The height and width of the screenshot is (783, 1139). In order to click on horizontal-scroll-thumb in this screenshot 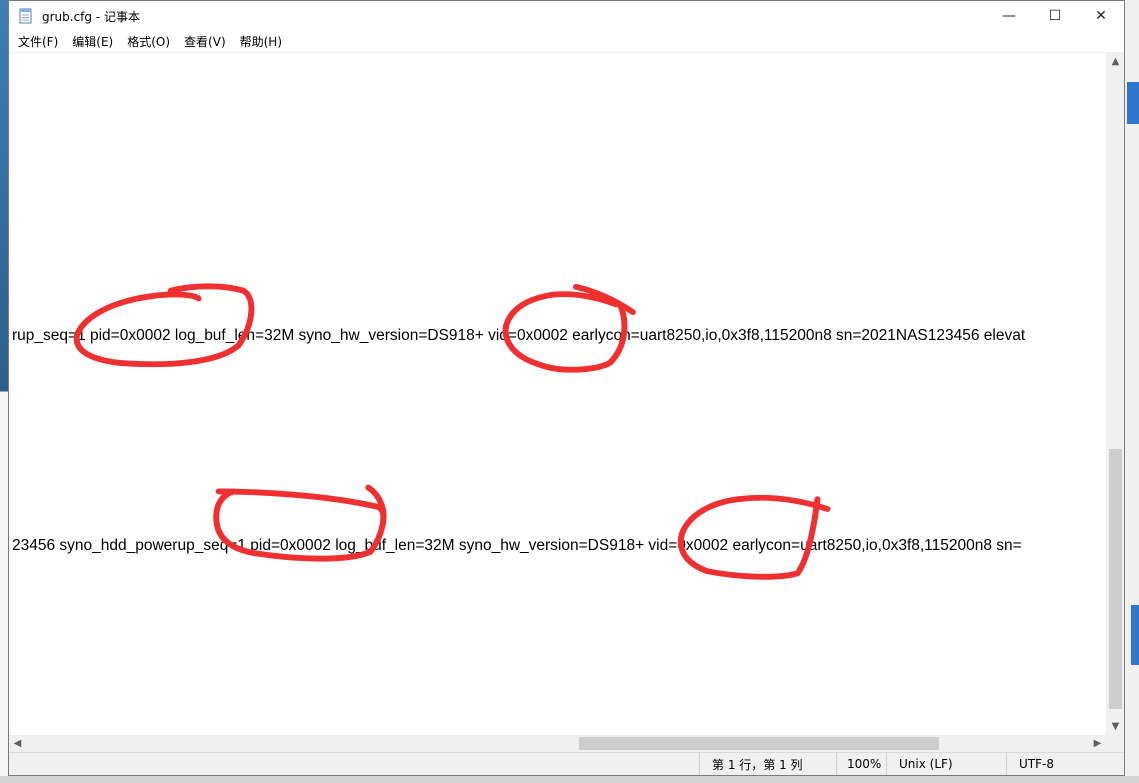, I will do `click(759, 743)`.